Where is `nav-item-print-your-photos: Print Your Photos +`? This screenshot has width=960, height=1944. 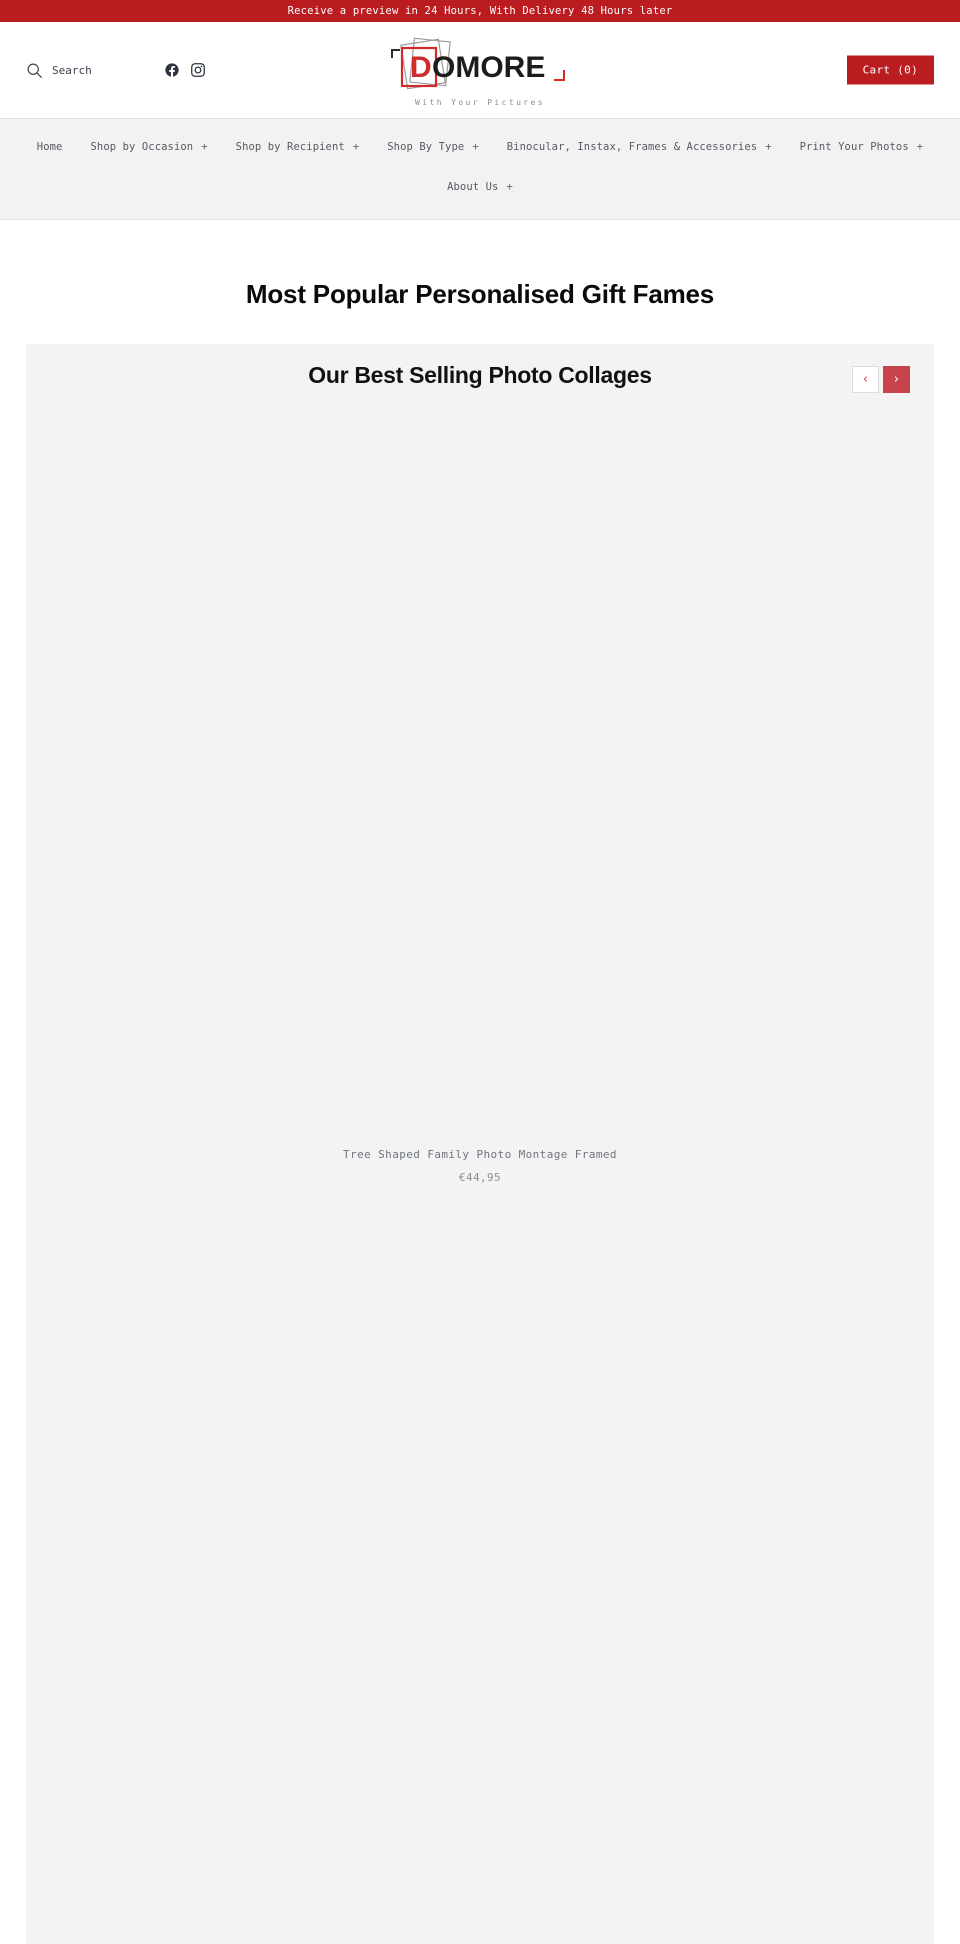 nav-item-print-your-photos: Print Your Photos + is located at coordinates (862, 147).